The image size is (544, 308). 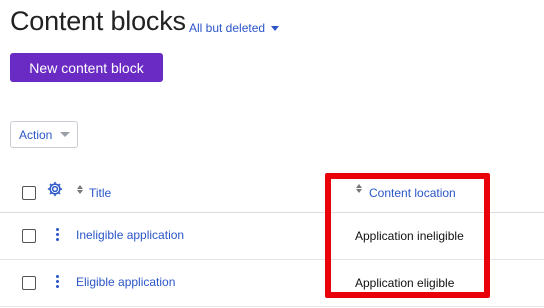 I want to click on column-header-content-location: Content location, so click(x=412, y=193).